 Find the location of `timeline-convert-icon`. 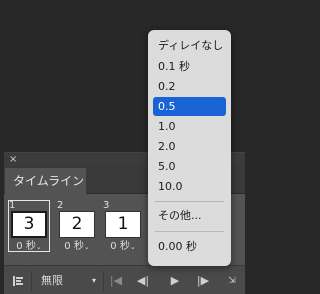

timeline-convert-icon is located at coordinates (18, 281).